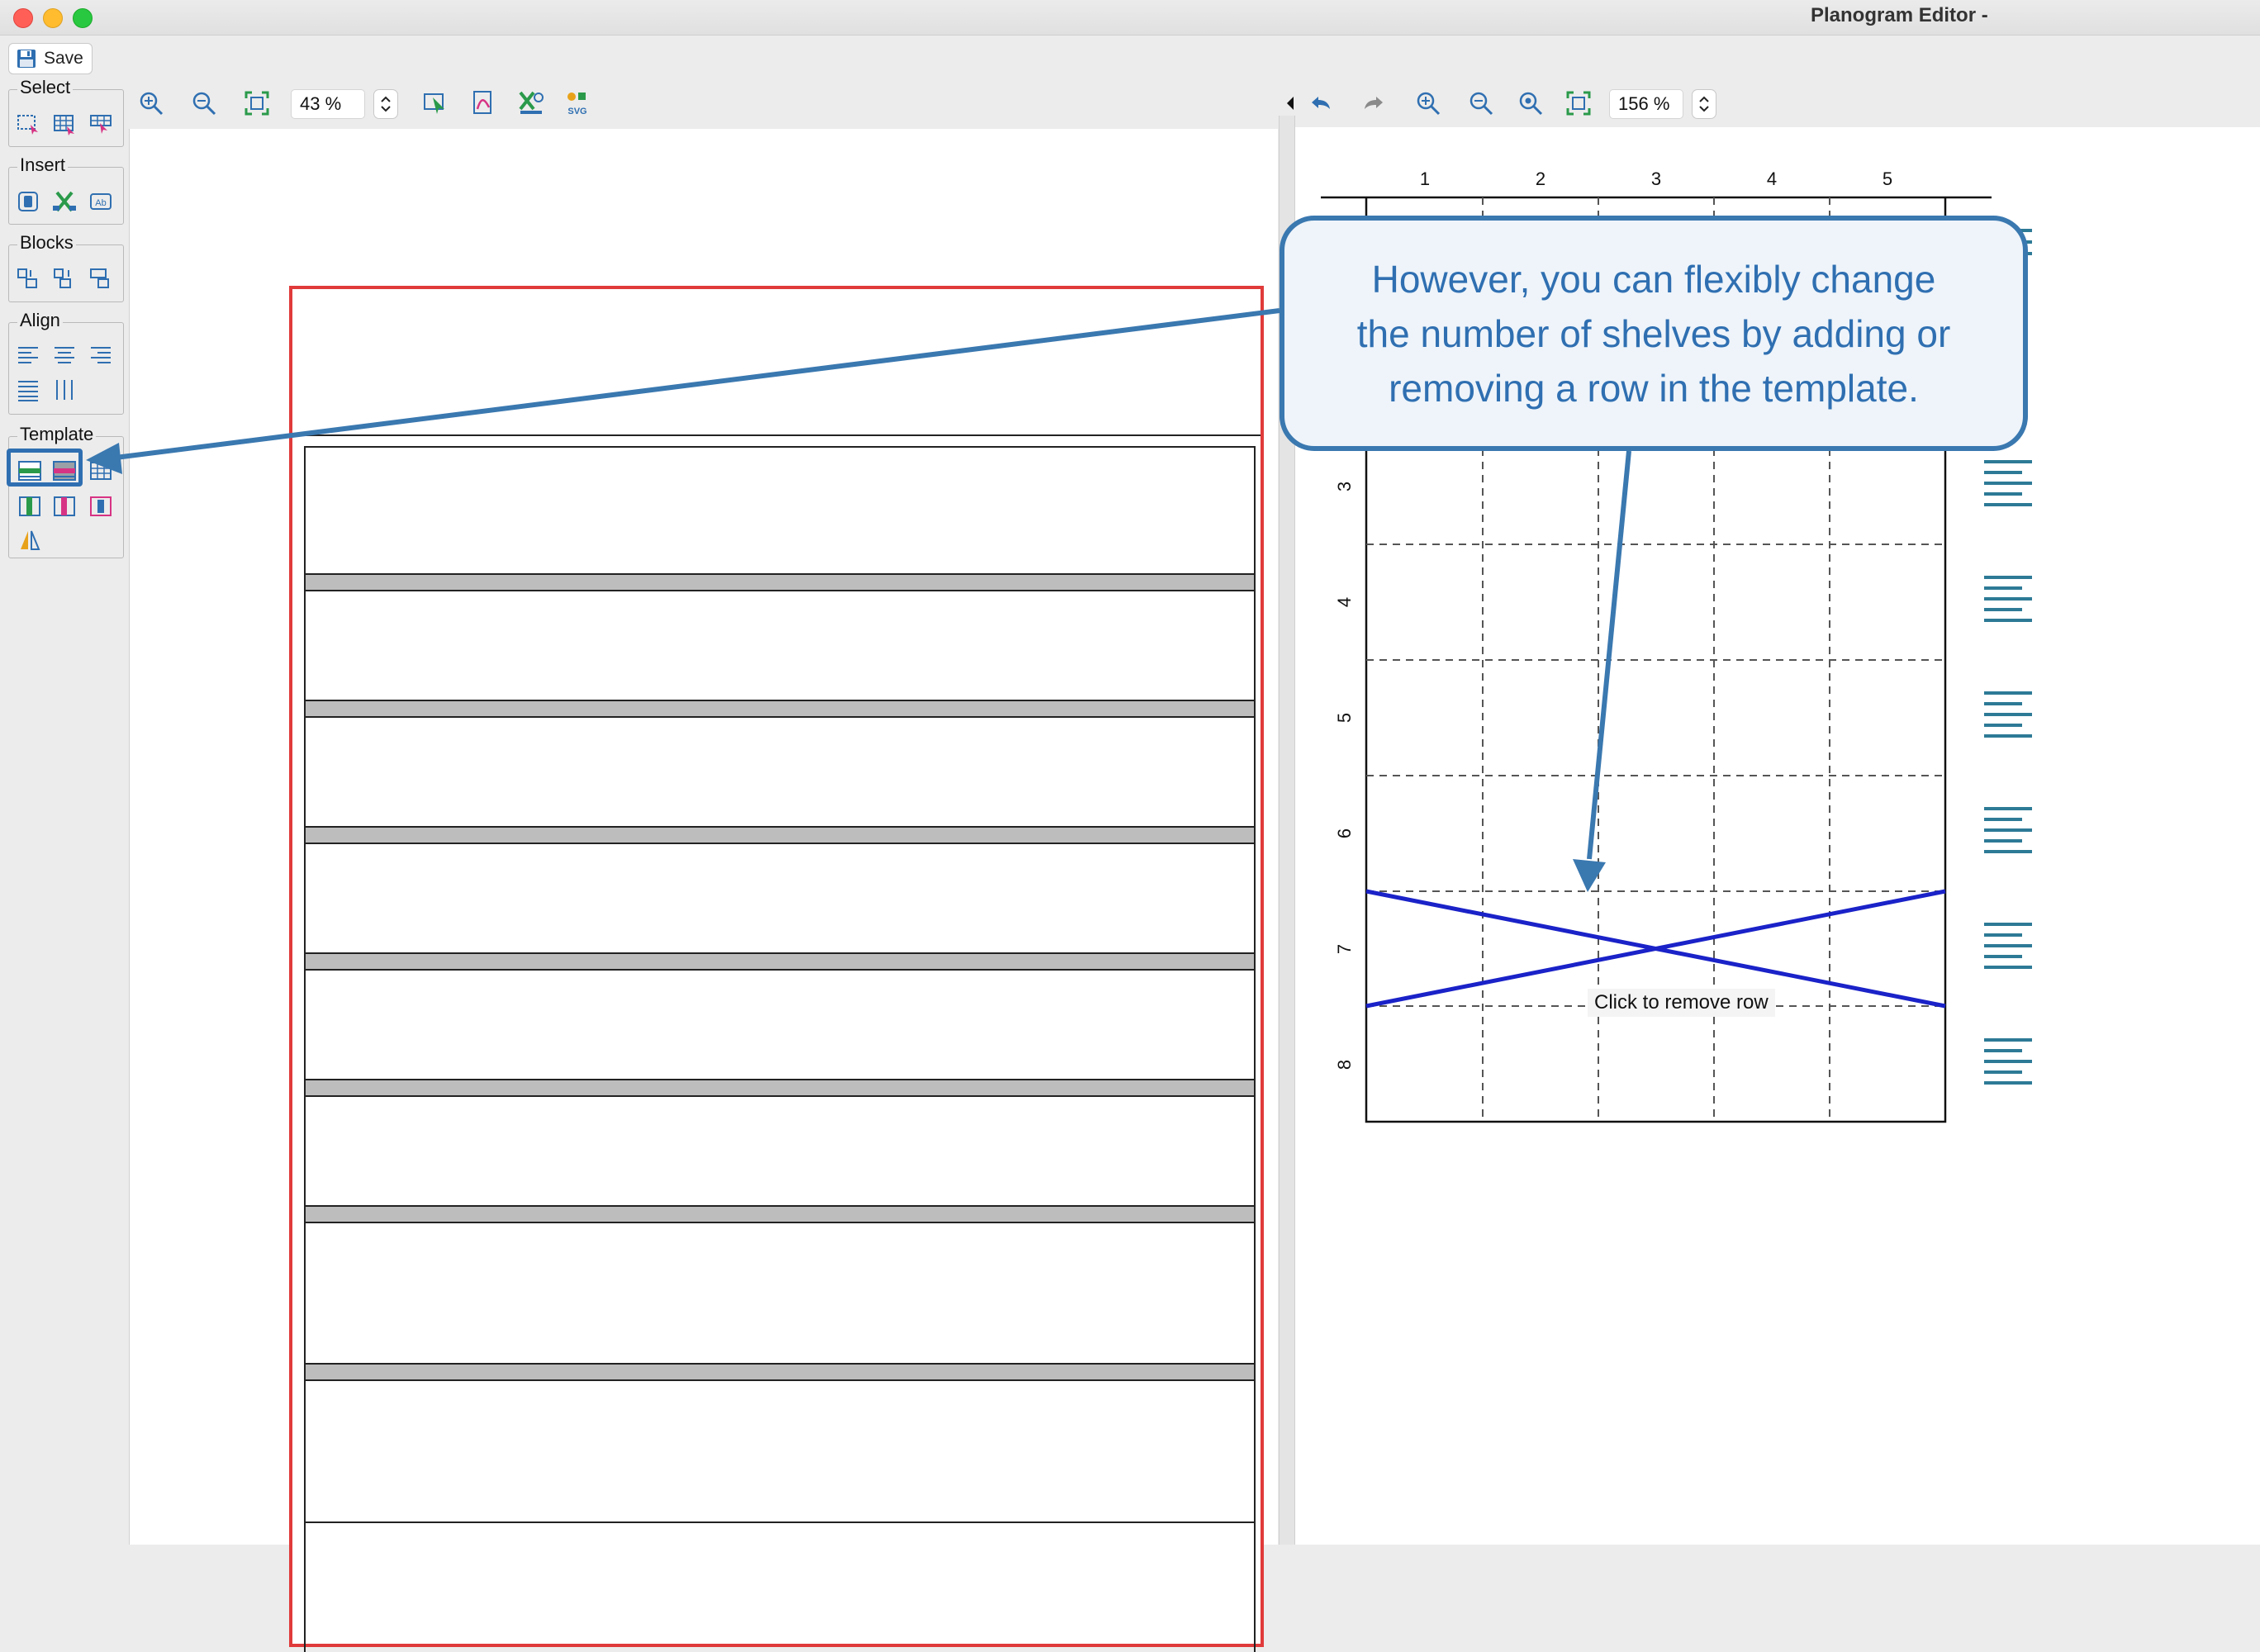  I want to click on row-label: 6, so click(1344, 833).